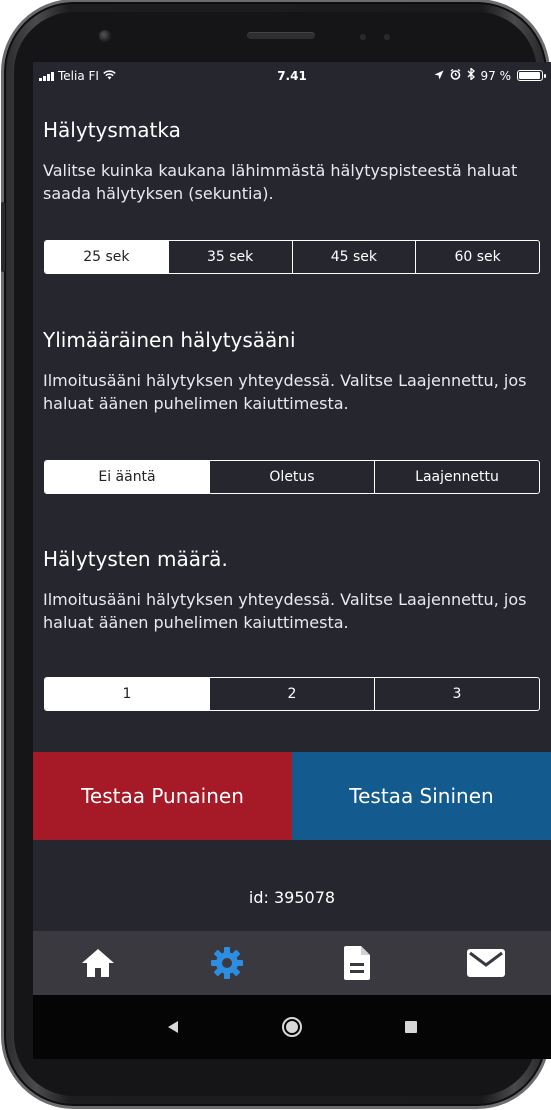 This screenshot has width=551, height=1110. What do you see at coordinates (127, 477) in the screenshot?
I see `extra-sound-option: Ei ääntä` at bounding box center [127, 477].